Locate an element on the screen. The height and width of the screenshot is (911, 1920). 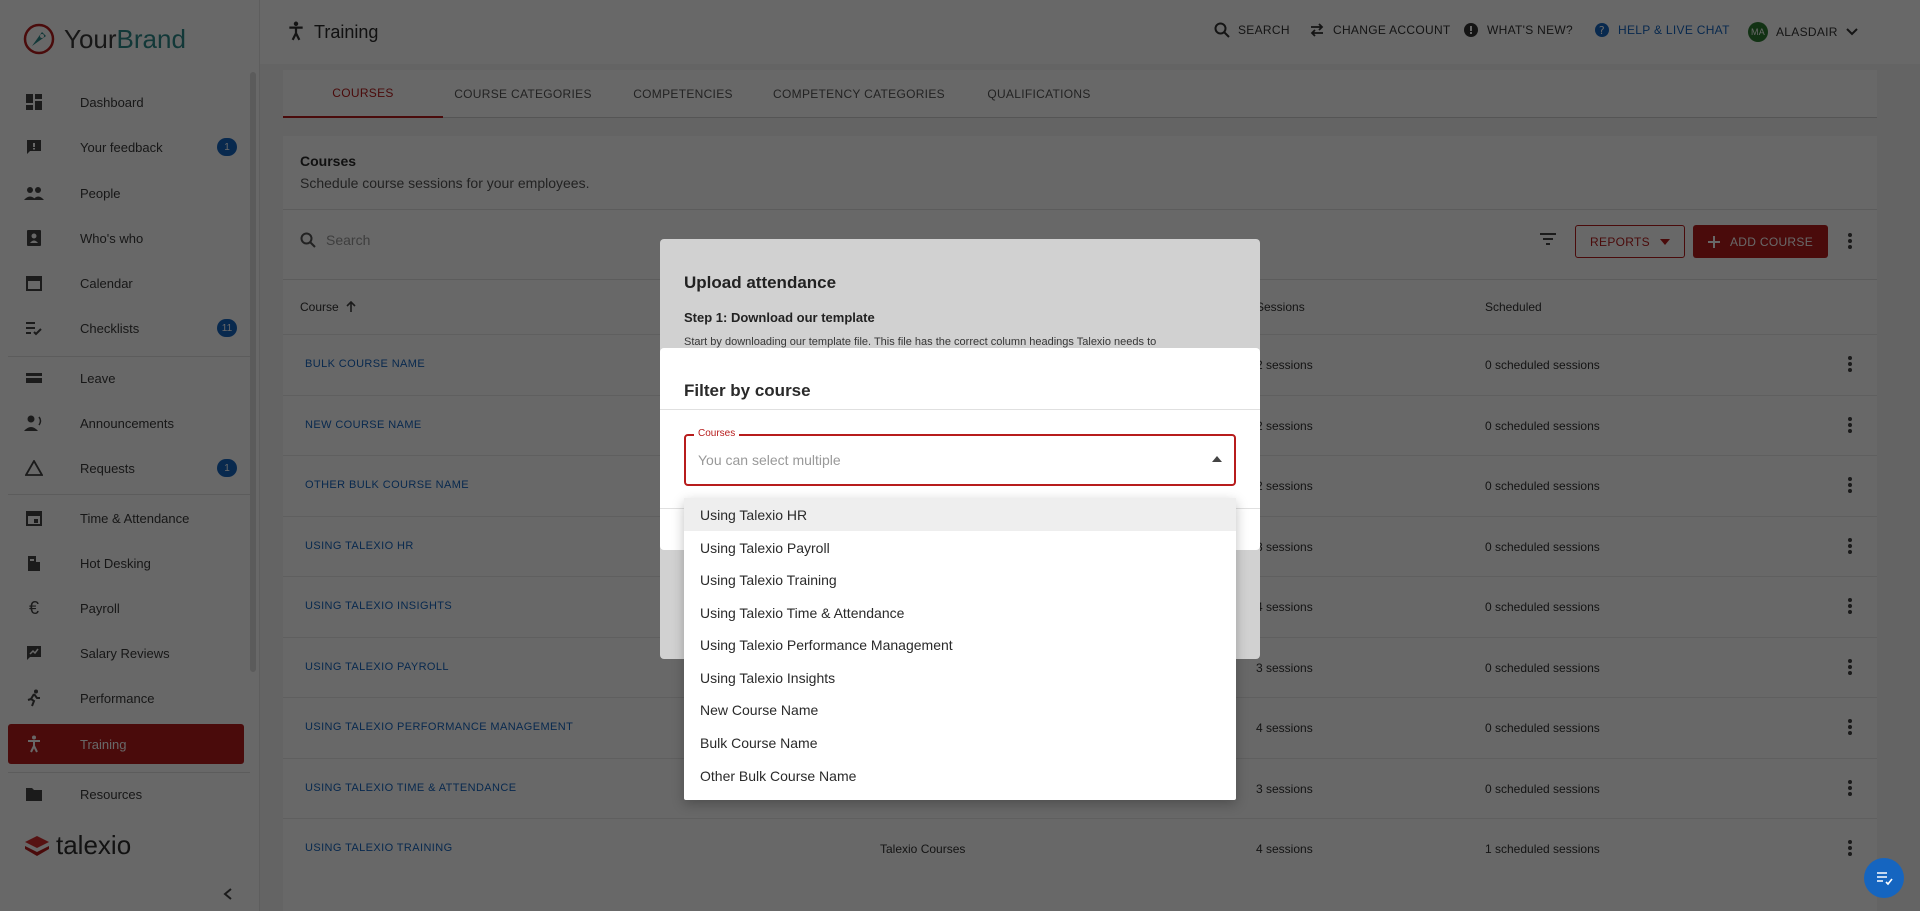
chat-button is located at coordinates (1884, 878).